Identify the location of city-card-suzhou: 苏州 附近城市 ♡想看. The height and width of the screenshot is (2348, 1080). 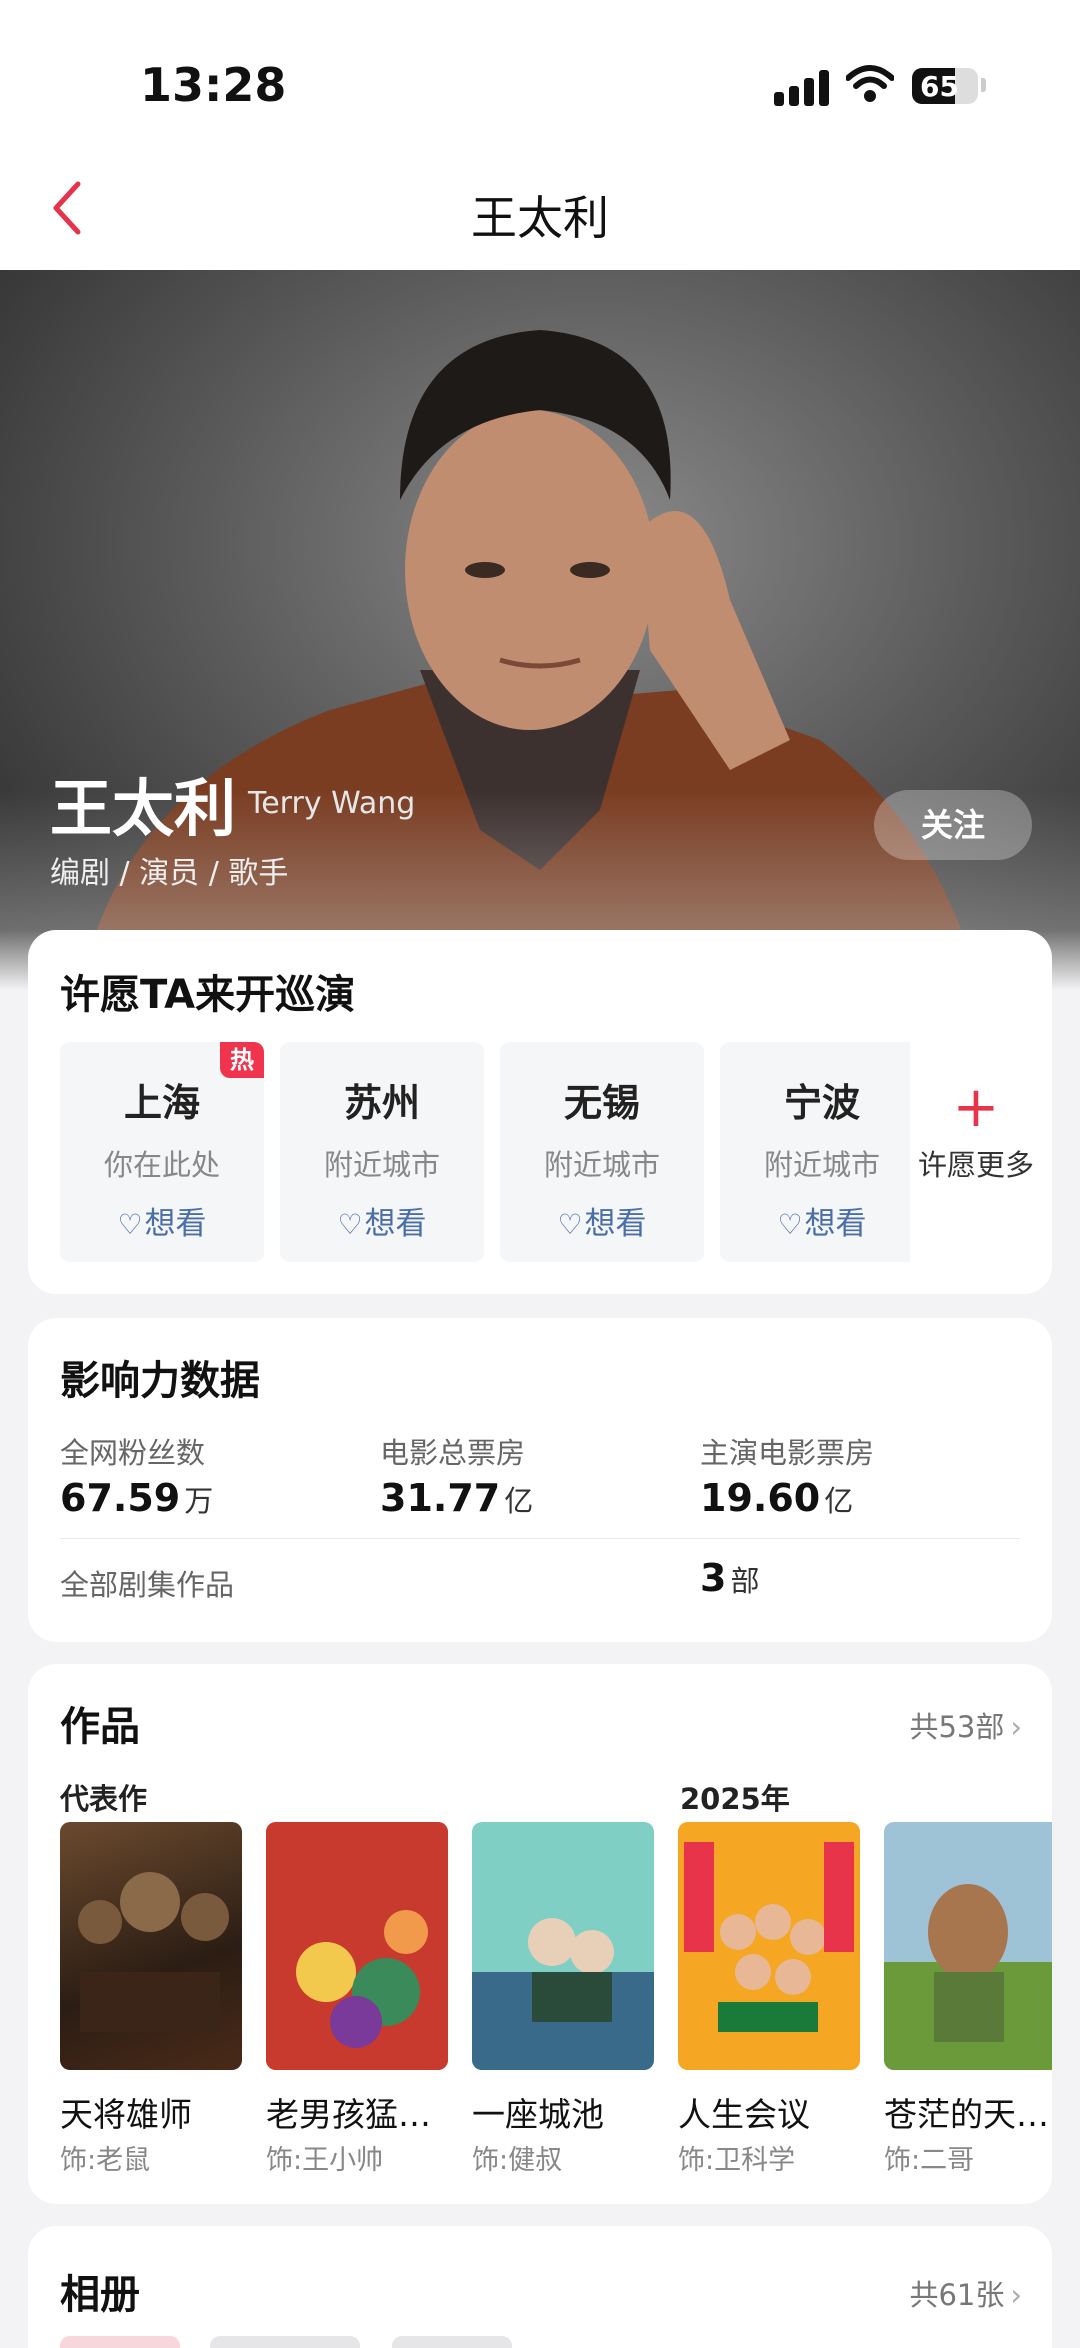
(382, 1152).